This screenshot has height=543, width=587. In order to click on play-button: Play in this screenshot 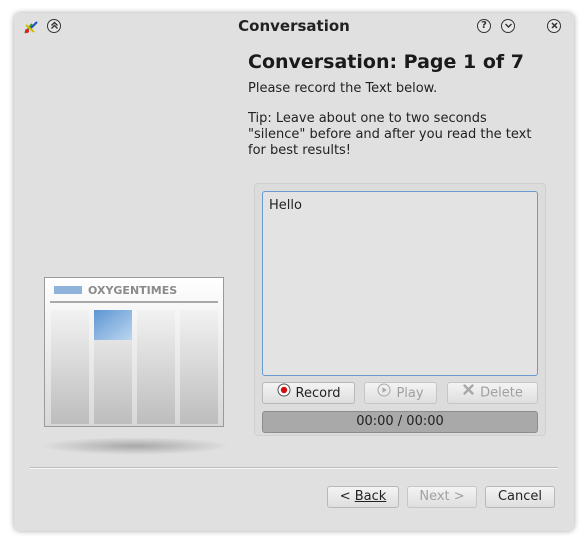, I will do `click(400, 393)`.